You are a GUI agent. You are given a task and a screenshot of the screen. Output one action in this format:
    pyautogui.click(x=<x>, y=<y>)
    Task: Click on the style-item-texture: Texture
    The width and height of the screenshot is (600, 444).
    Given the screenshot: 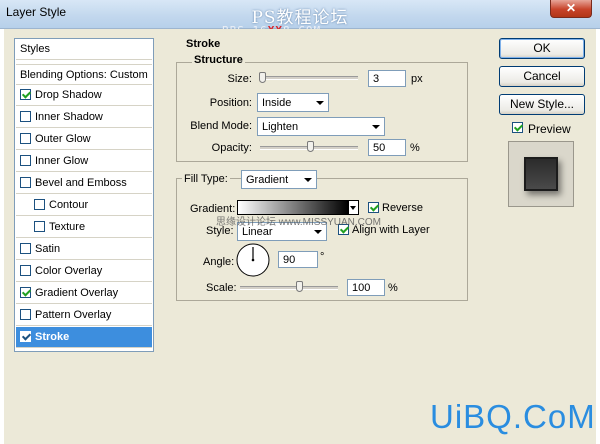 What is the action you would take?
    pyautogui.click(x=84, y=227)
    